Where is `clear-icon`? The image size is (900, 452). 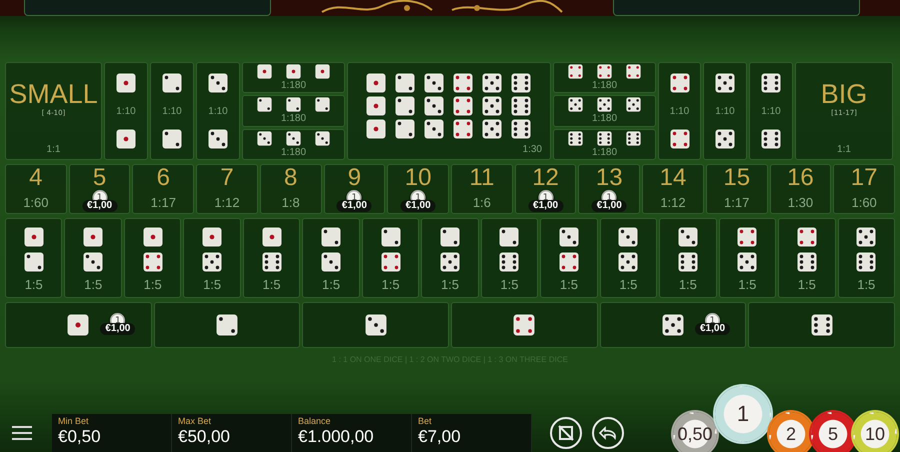
clear-icon is located at coordinates (566, 433).